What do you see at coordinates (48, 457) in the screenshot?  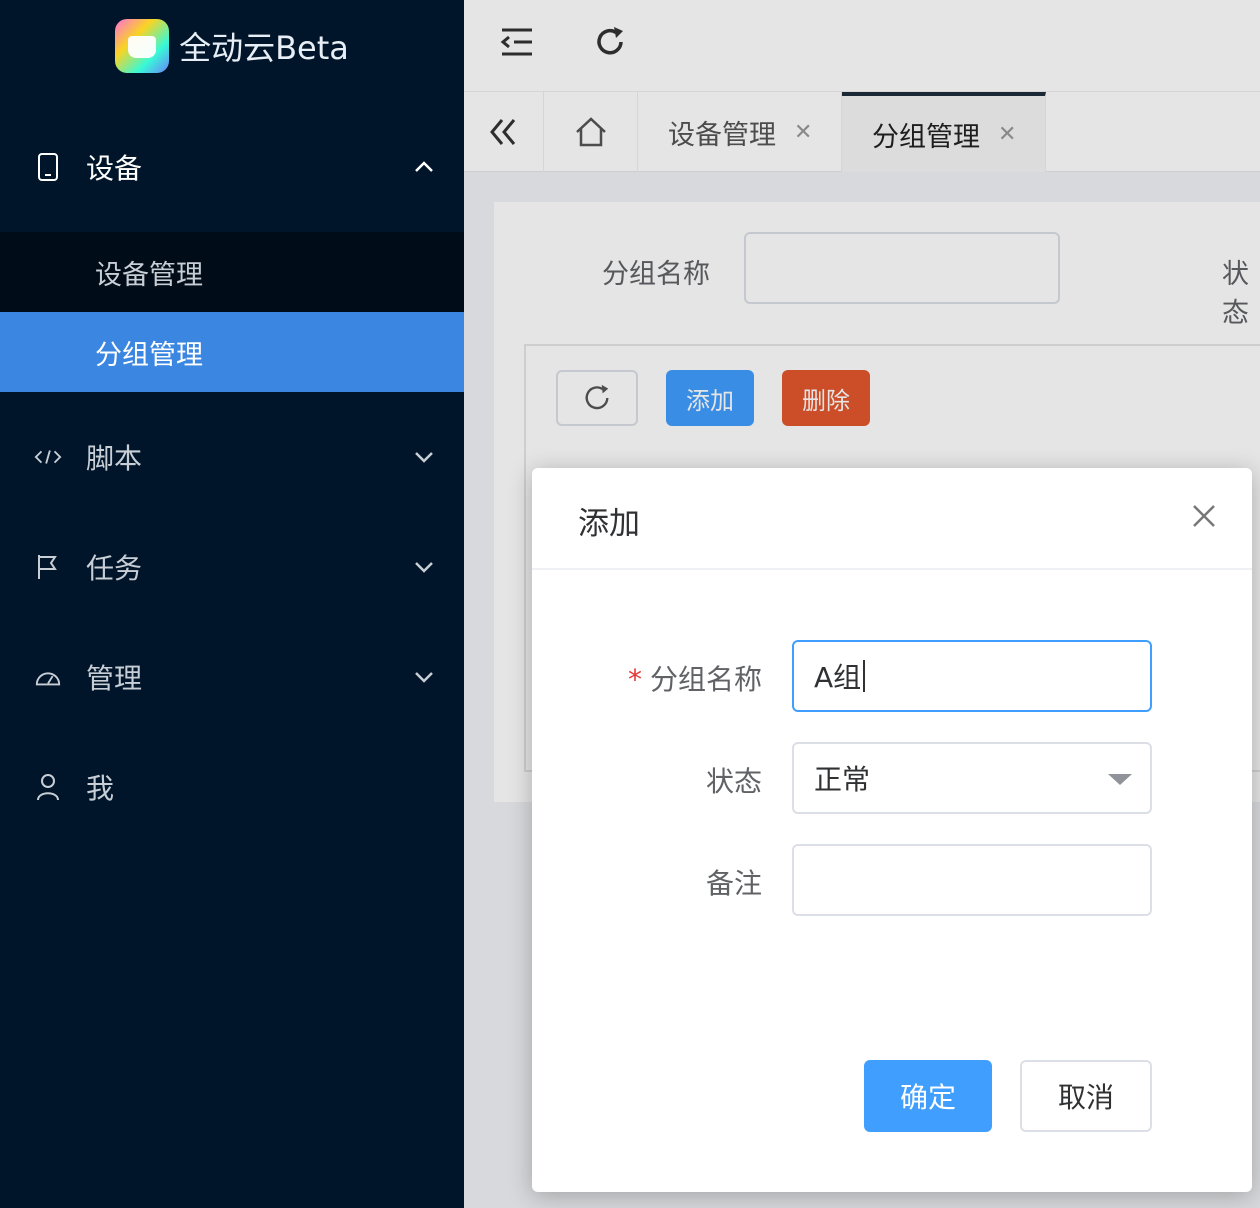 I see `code-icon` at bounding box center [48, 457].